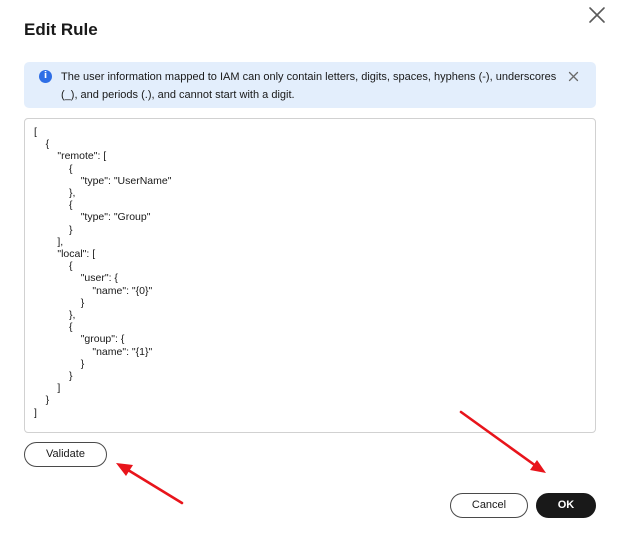 The width and height of the screenshot is (621, 546). I want to click on ok-button: OK, so click(566, 505).